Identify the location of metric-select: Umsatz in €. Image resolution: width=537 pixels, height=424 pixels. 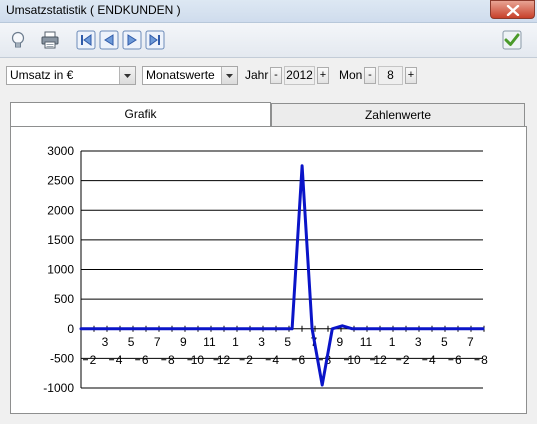
(71, 75).